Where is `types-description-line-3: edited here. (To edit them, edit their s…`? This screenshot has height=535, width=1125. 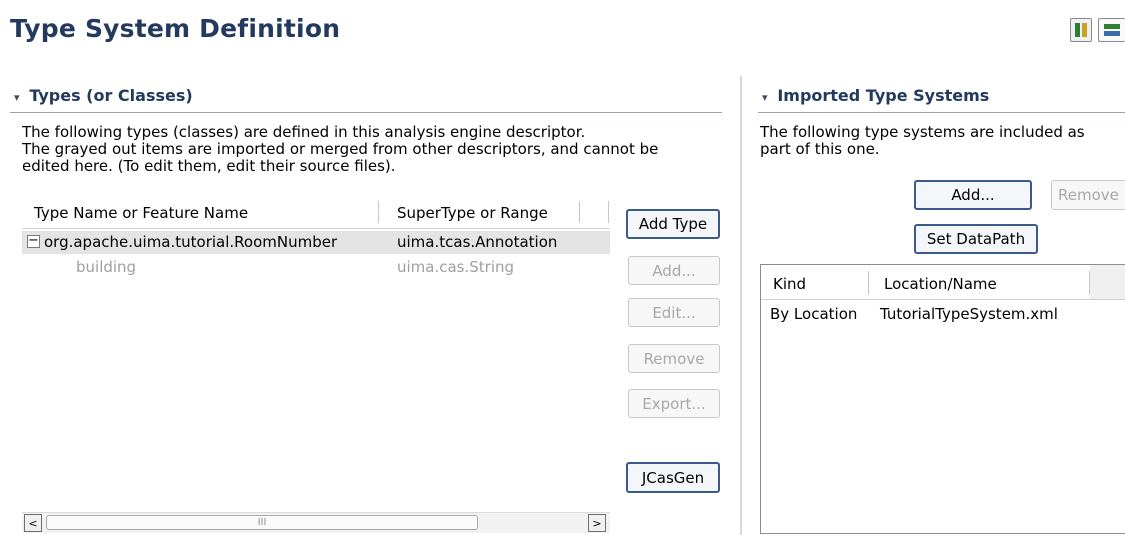 types-description-line-3: edited here. (To edit them, edit their s… is located at coordinates (209, 166).